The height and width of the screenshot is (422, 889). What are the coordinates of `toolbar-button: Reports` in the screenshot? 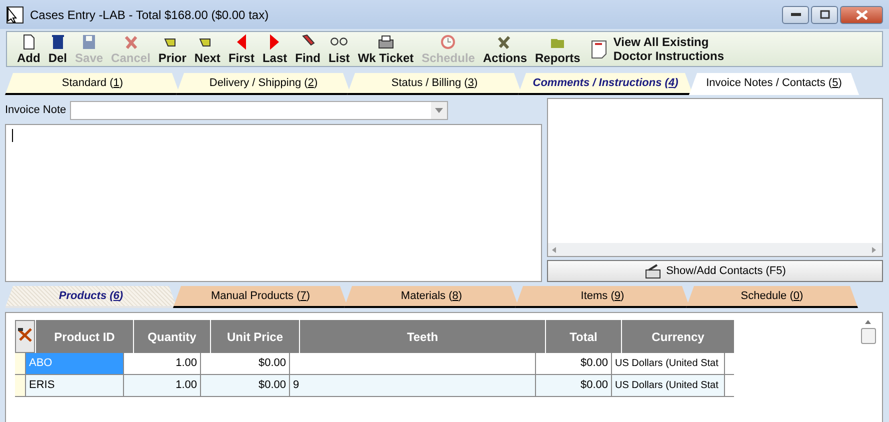 It's located at (557, 49).